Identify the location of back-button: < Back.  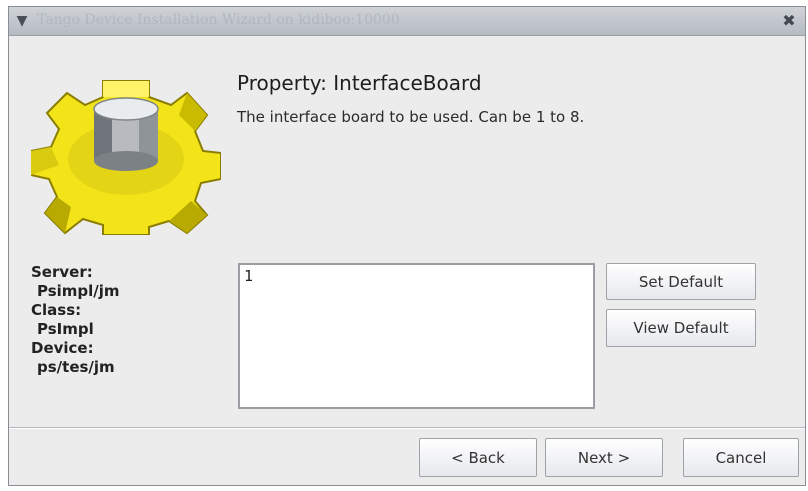
(478, 457).